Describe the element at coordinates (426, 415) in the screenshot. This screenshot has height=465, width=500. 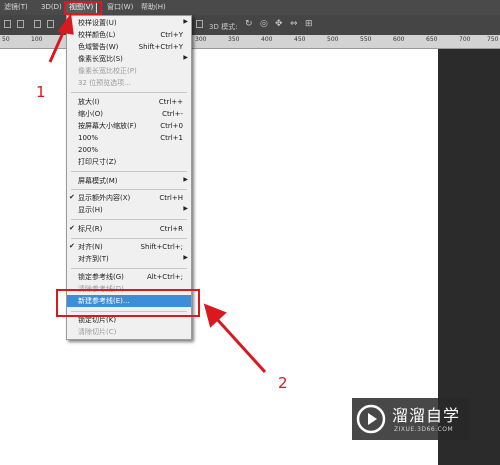
I see `watermark-title: 溜溜自学` at that location.